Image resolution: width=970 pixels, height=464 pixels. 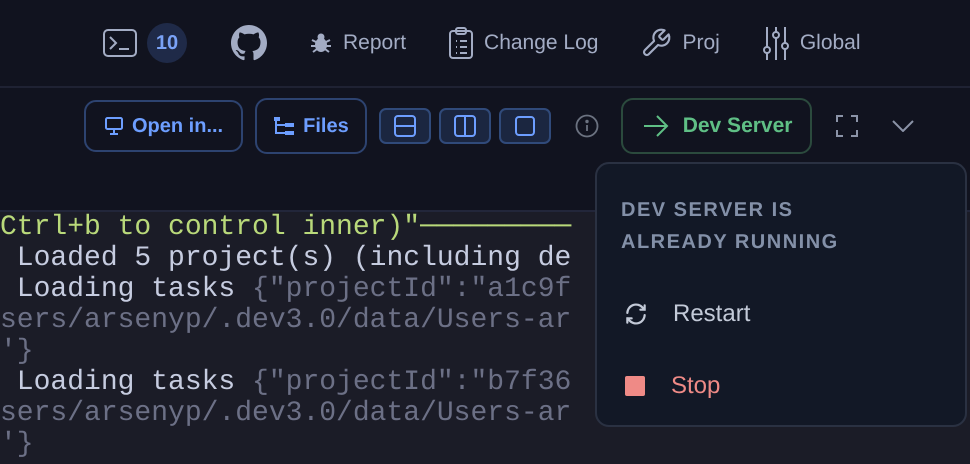 I want to click on stop-icon, so click(x=635, y=386).